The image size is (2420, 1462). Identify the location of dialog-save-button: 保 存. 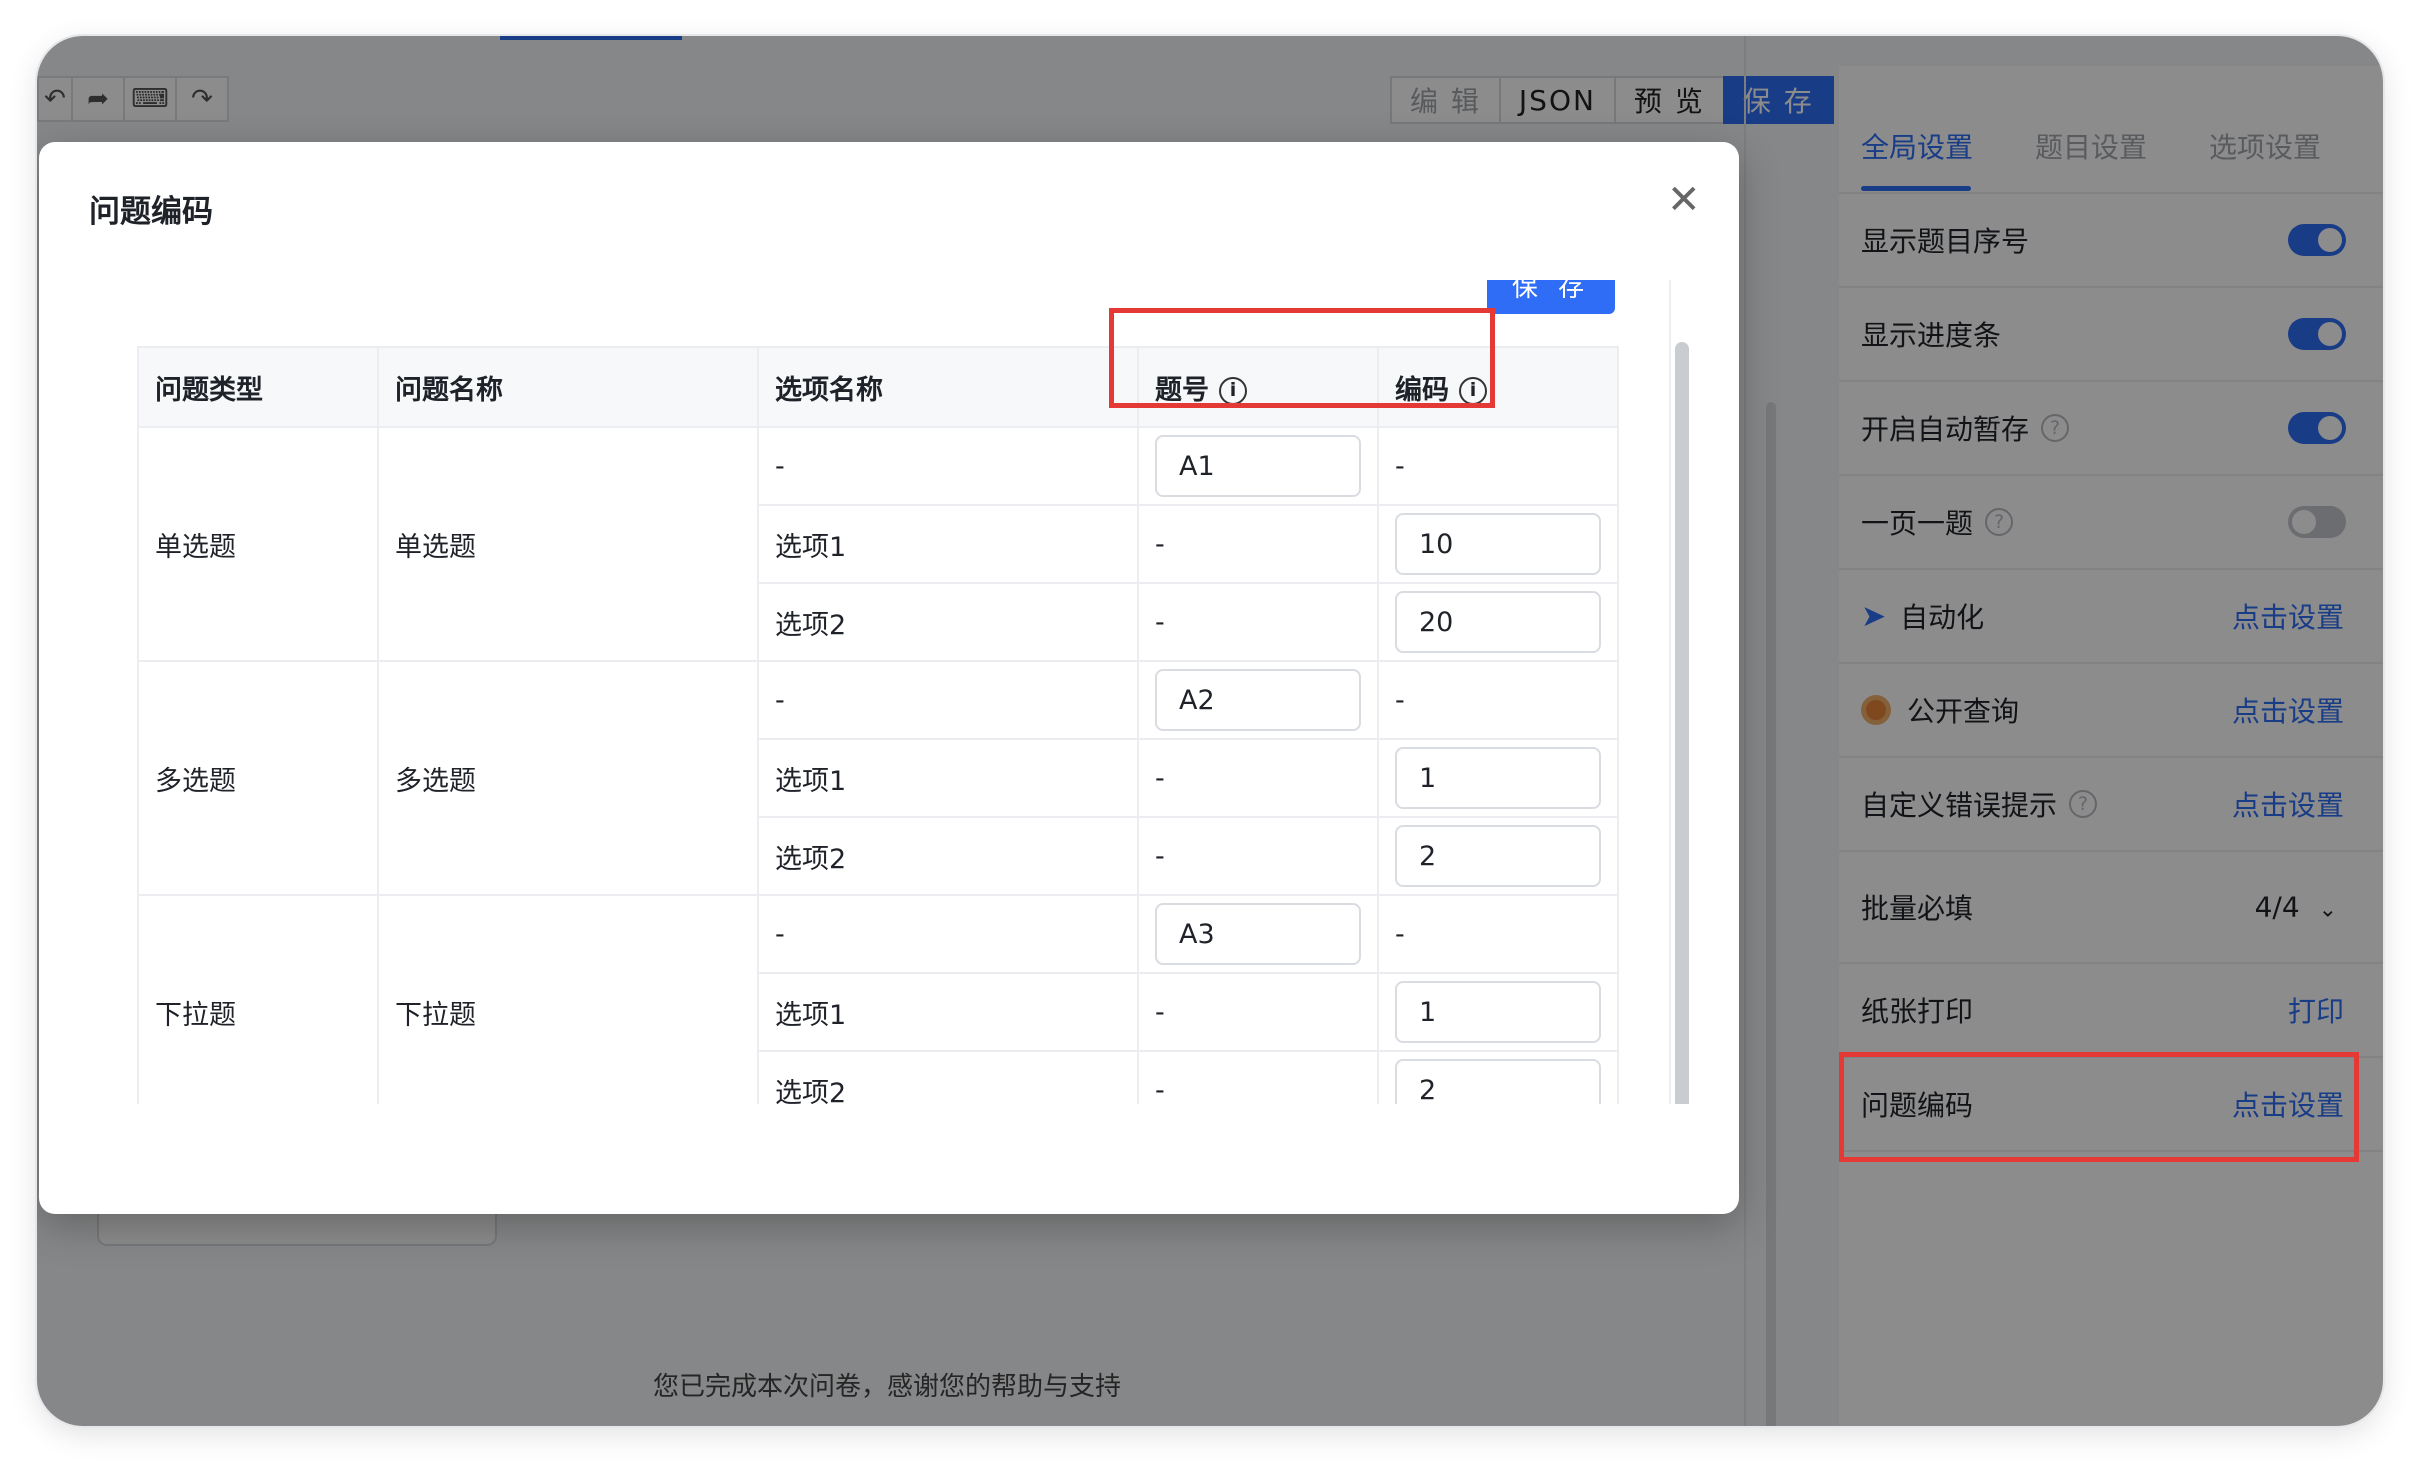
(1551, 297).